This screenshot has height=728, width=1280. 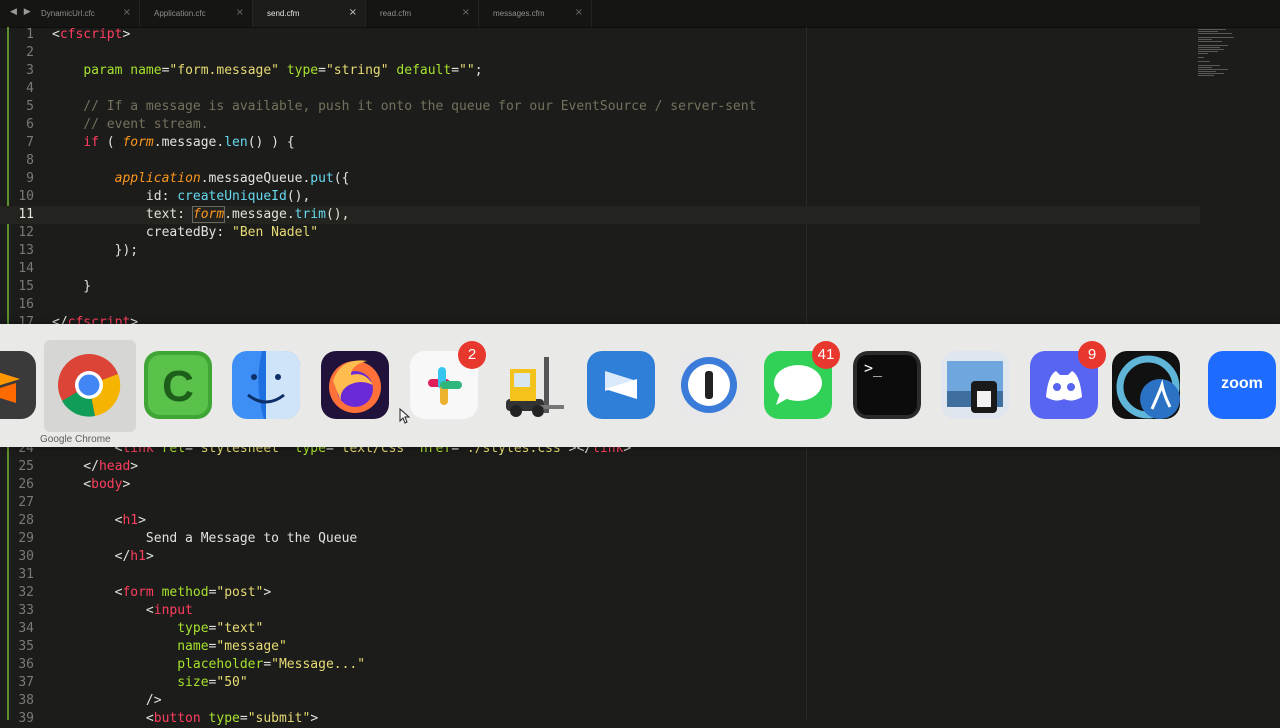 I want to click on code-line: 11 text: form.message.trim(),, so click(x=600, y=215).